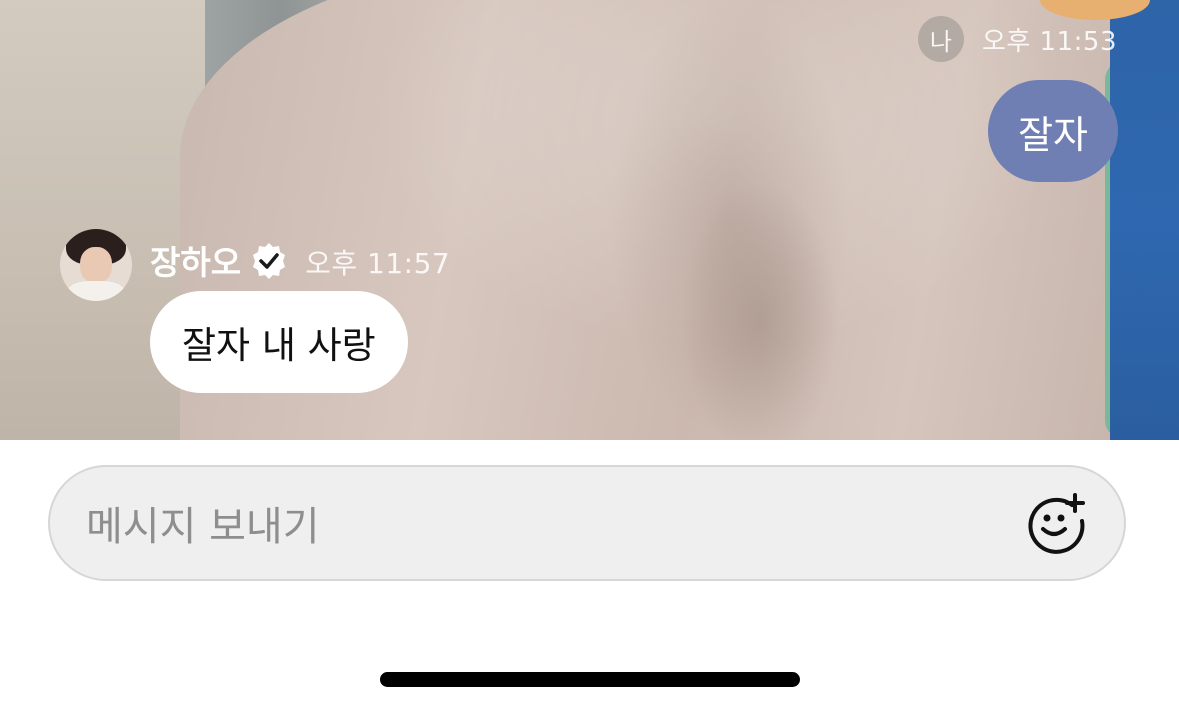 Image resolution: width=1179 pixels, height=711 pixels. I want to click on verified-badge-icon, so click(269, 261).